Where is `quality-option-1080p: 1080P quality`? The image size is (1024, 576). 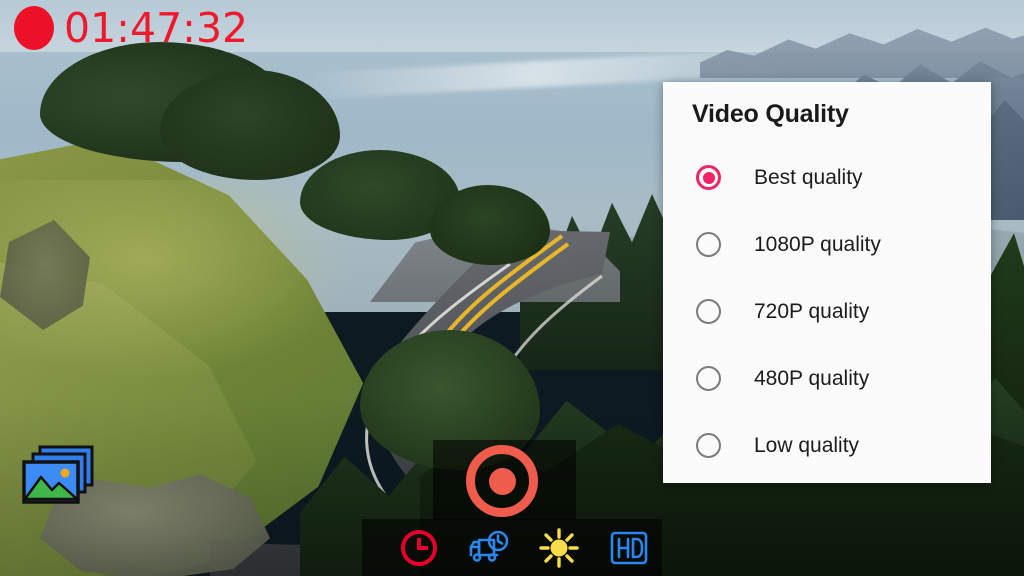
quality-option-1080p: 1080P quality is located at coordinates (827, 244).